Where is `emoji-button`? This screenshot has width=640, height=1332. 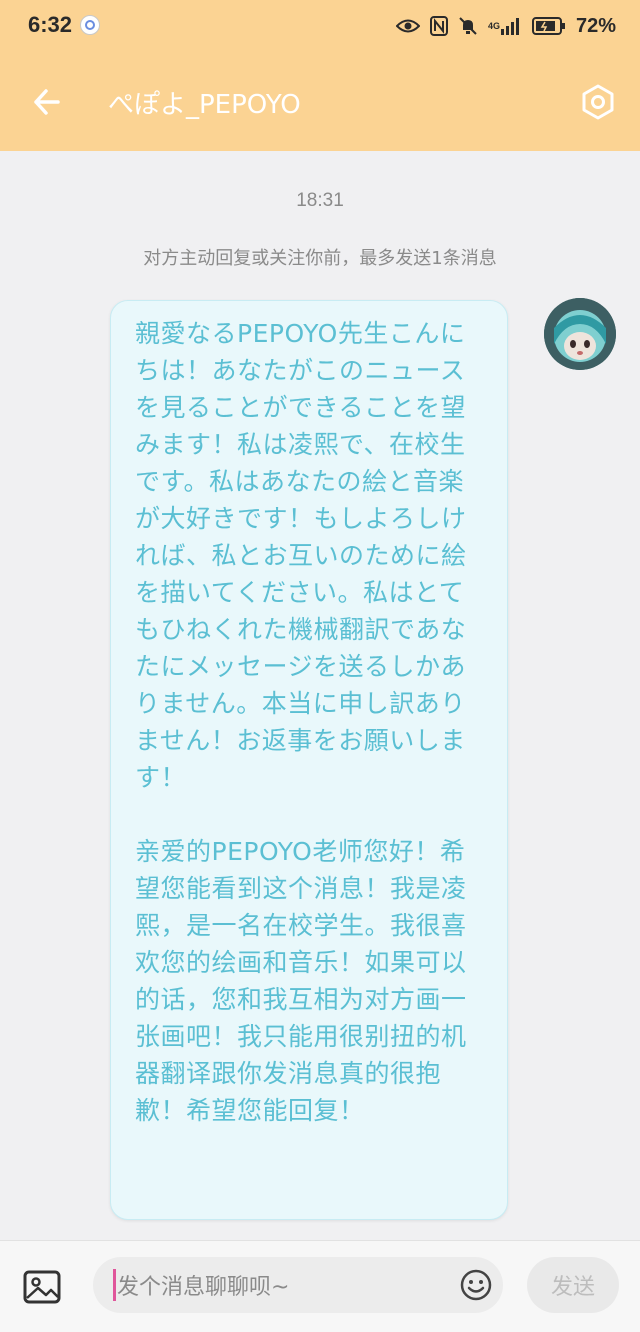
emoji-button is located at coordinates (476, 1285).